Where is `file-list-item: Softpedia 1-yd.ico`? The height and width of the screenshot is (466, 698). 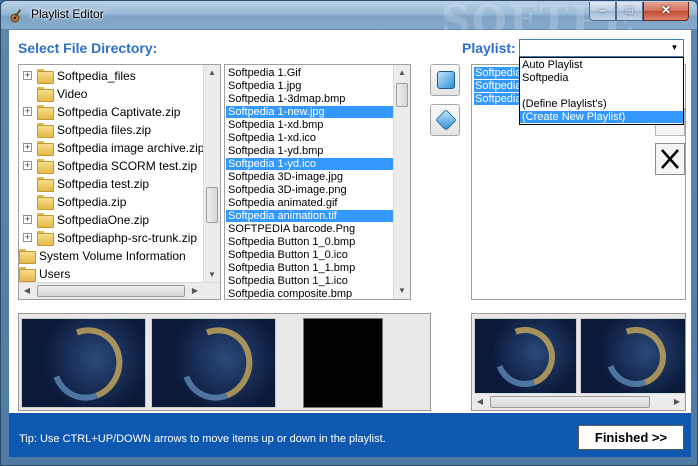
file-list-item: Softpedia 1-yd.ico is located at coordinates (309, 164).